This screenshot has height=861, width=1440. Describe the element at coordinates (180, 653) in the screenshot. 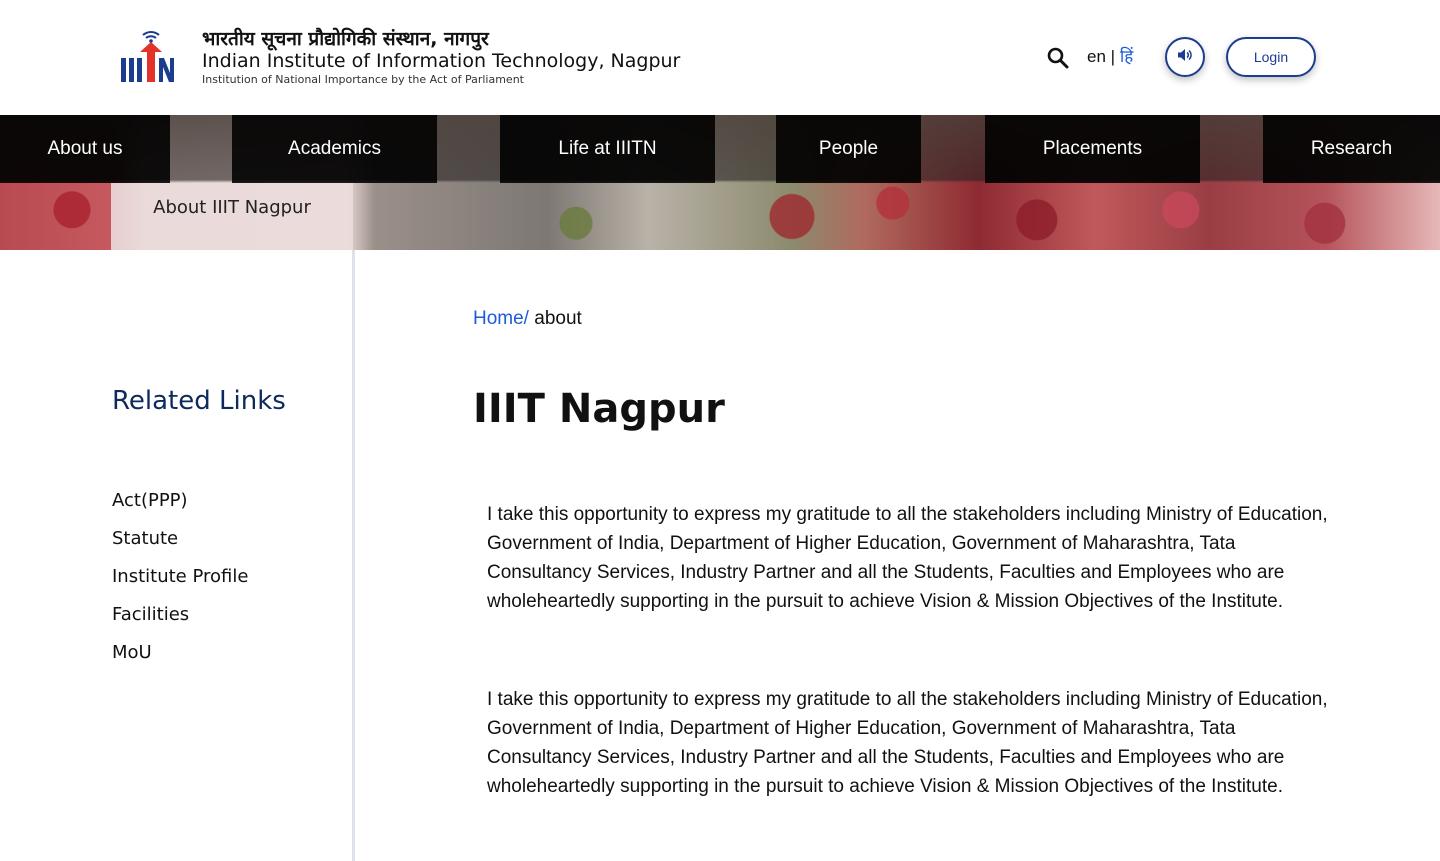

I see `related-link-mou: MoU` at that location.